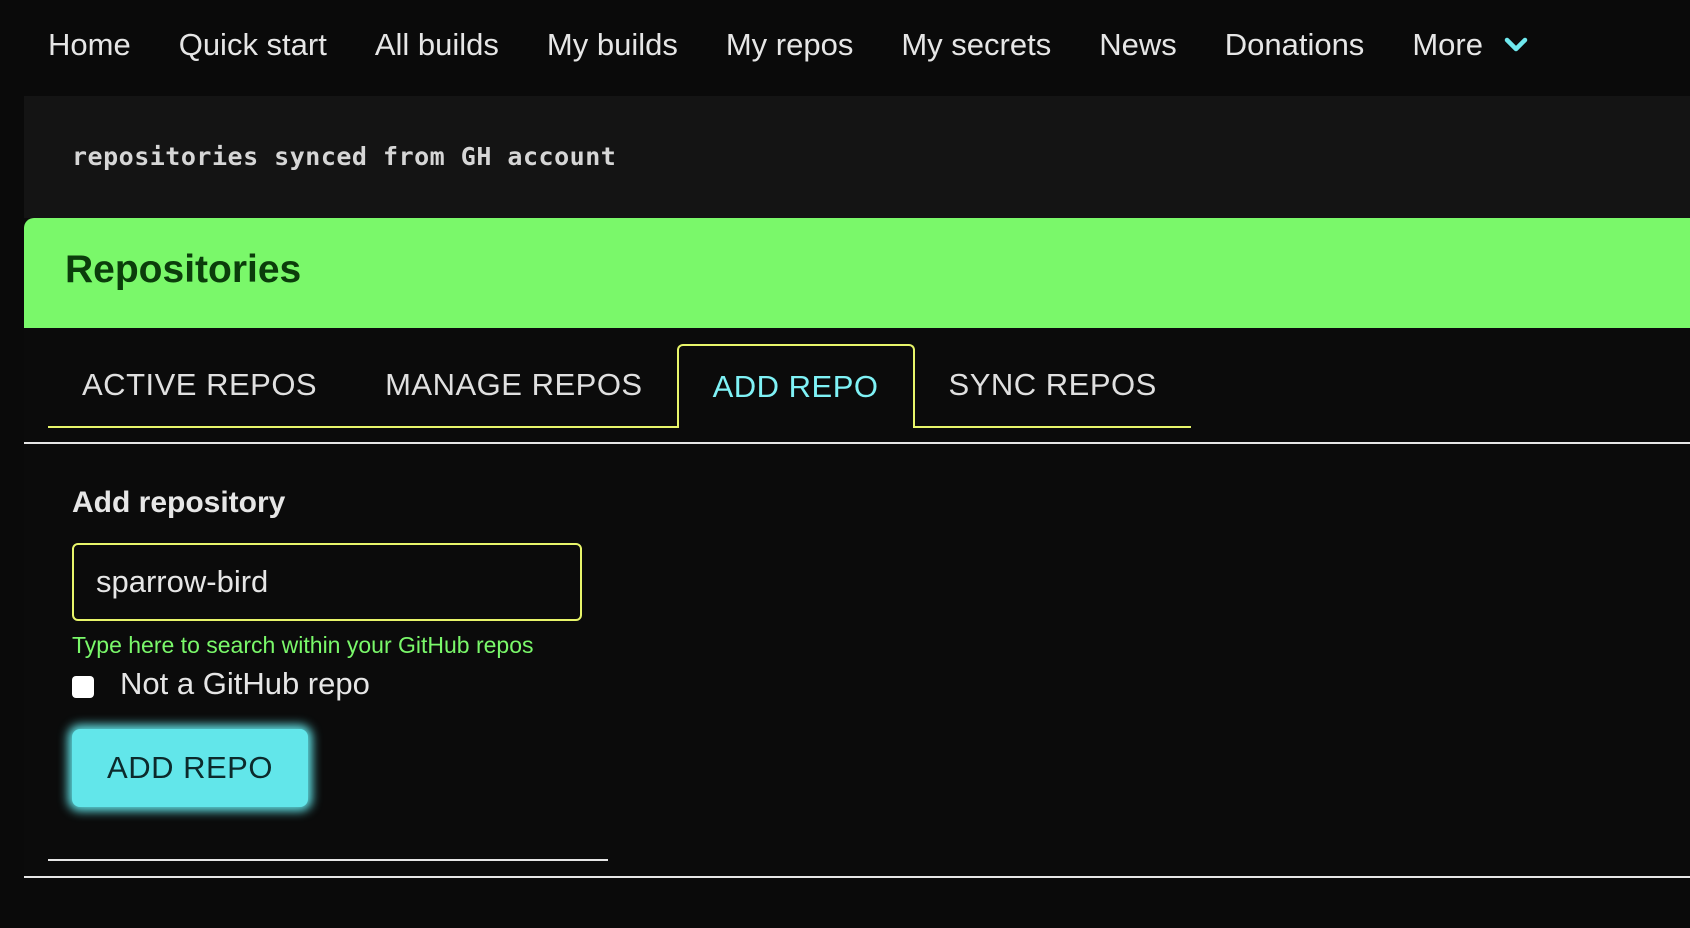 The width and height of the screenshot is (1690, 928). I want to click on nav-my-secrets: My secrets, so click(976, 45).